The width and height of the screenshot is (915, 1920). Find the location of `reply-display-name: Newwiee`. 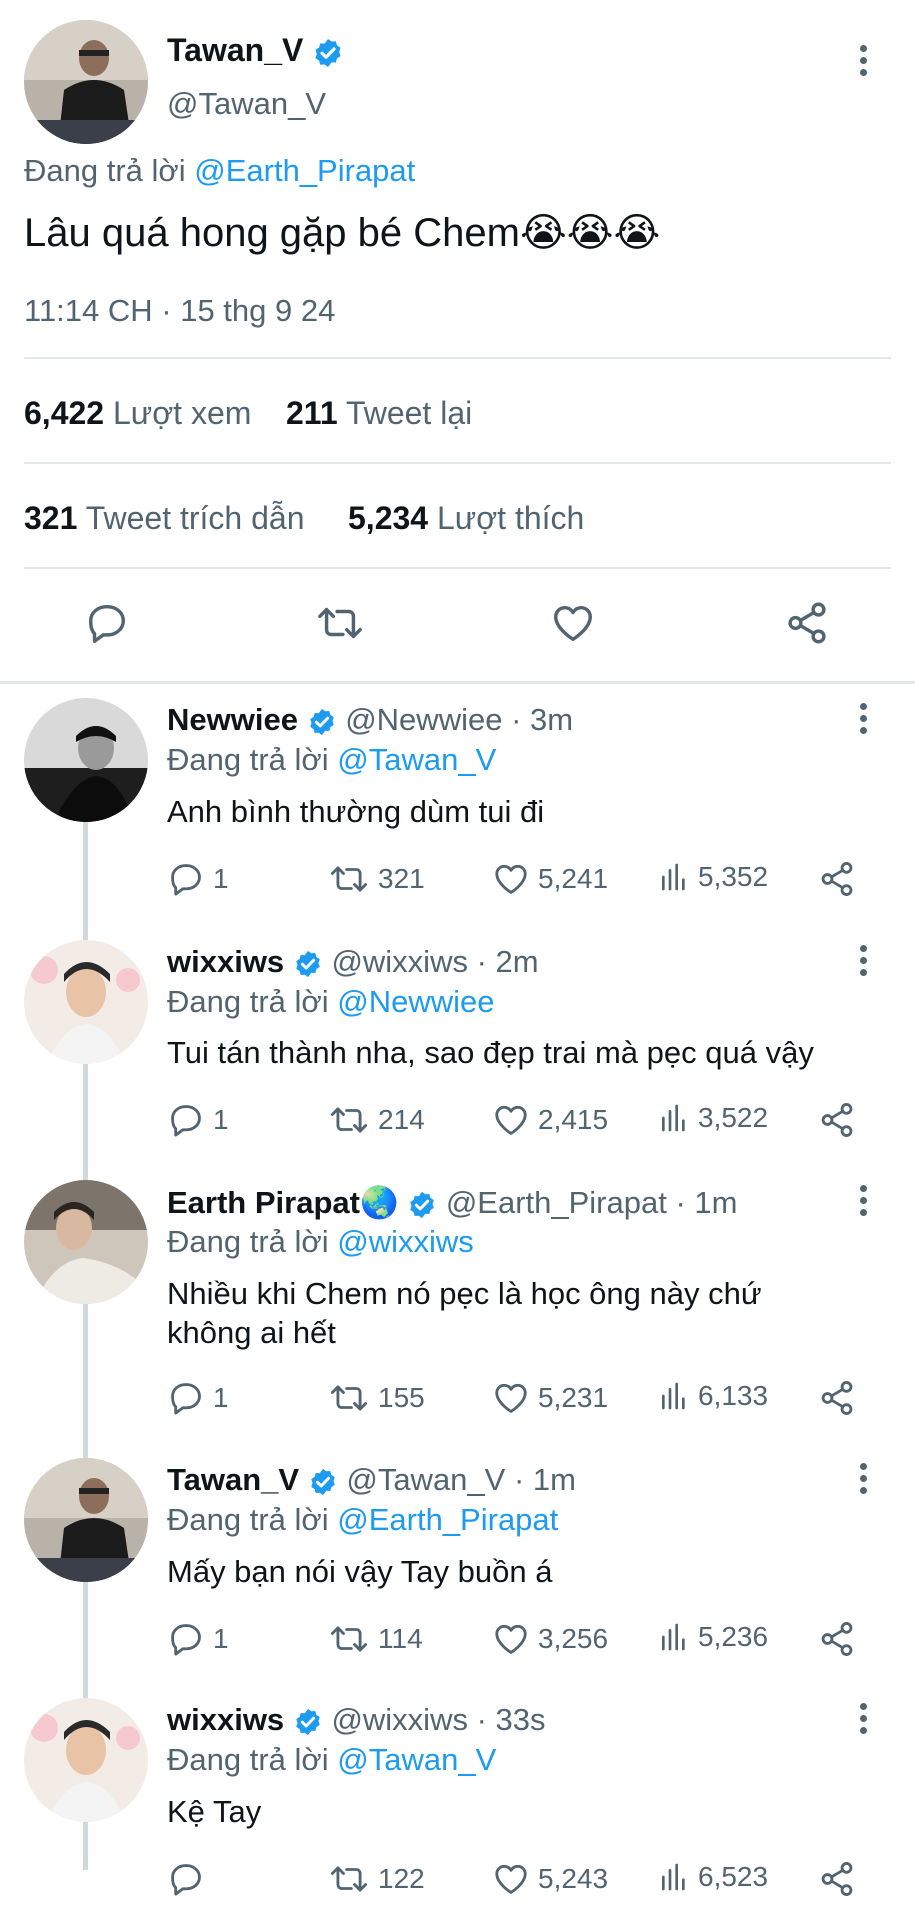

reply-display-name: Newwiee is located at coordinates (232, 719).